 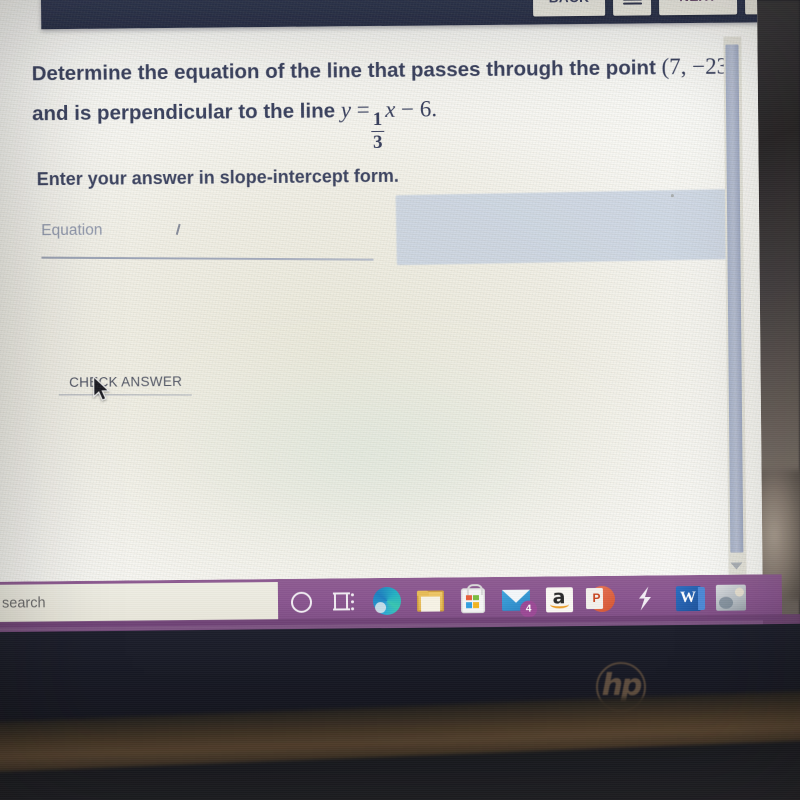 What do you see at coordinates (736, 566) in the screenshot?
I see `chevron-down-icon` at bounding box center [736, 566].